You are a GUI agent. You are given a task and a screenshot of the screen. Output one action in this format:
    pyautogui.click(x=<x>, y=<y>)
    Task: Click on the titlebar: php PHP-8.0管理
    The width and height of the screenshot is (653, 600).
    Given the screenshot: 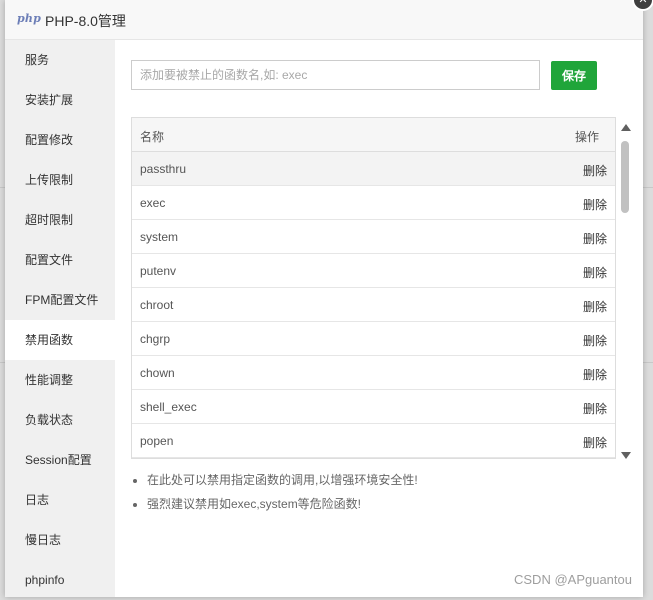 What is the action you would take?
    pyautogui.click(x=324, y=20)
    